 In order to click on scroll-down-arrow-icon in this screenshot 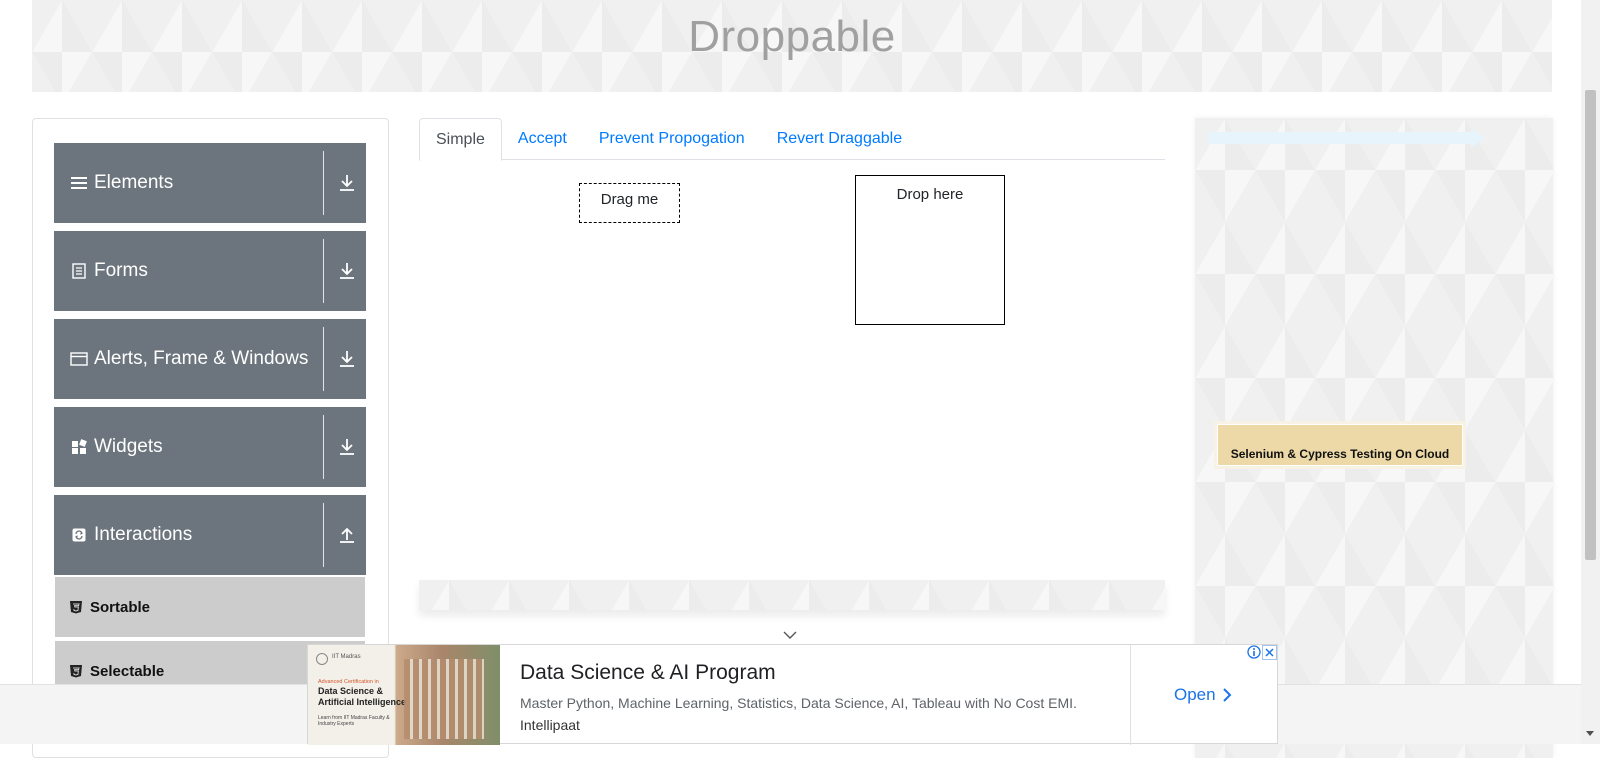, I will do `click(1590, 733)`.